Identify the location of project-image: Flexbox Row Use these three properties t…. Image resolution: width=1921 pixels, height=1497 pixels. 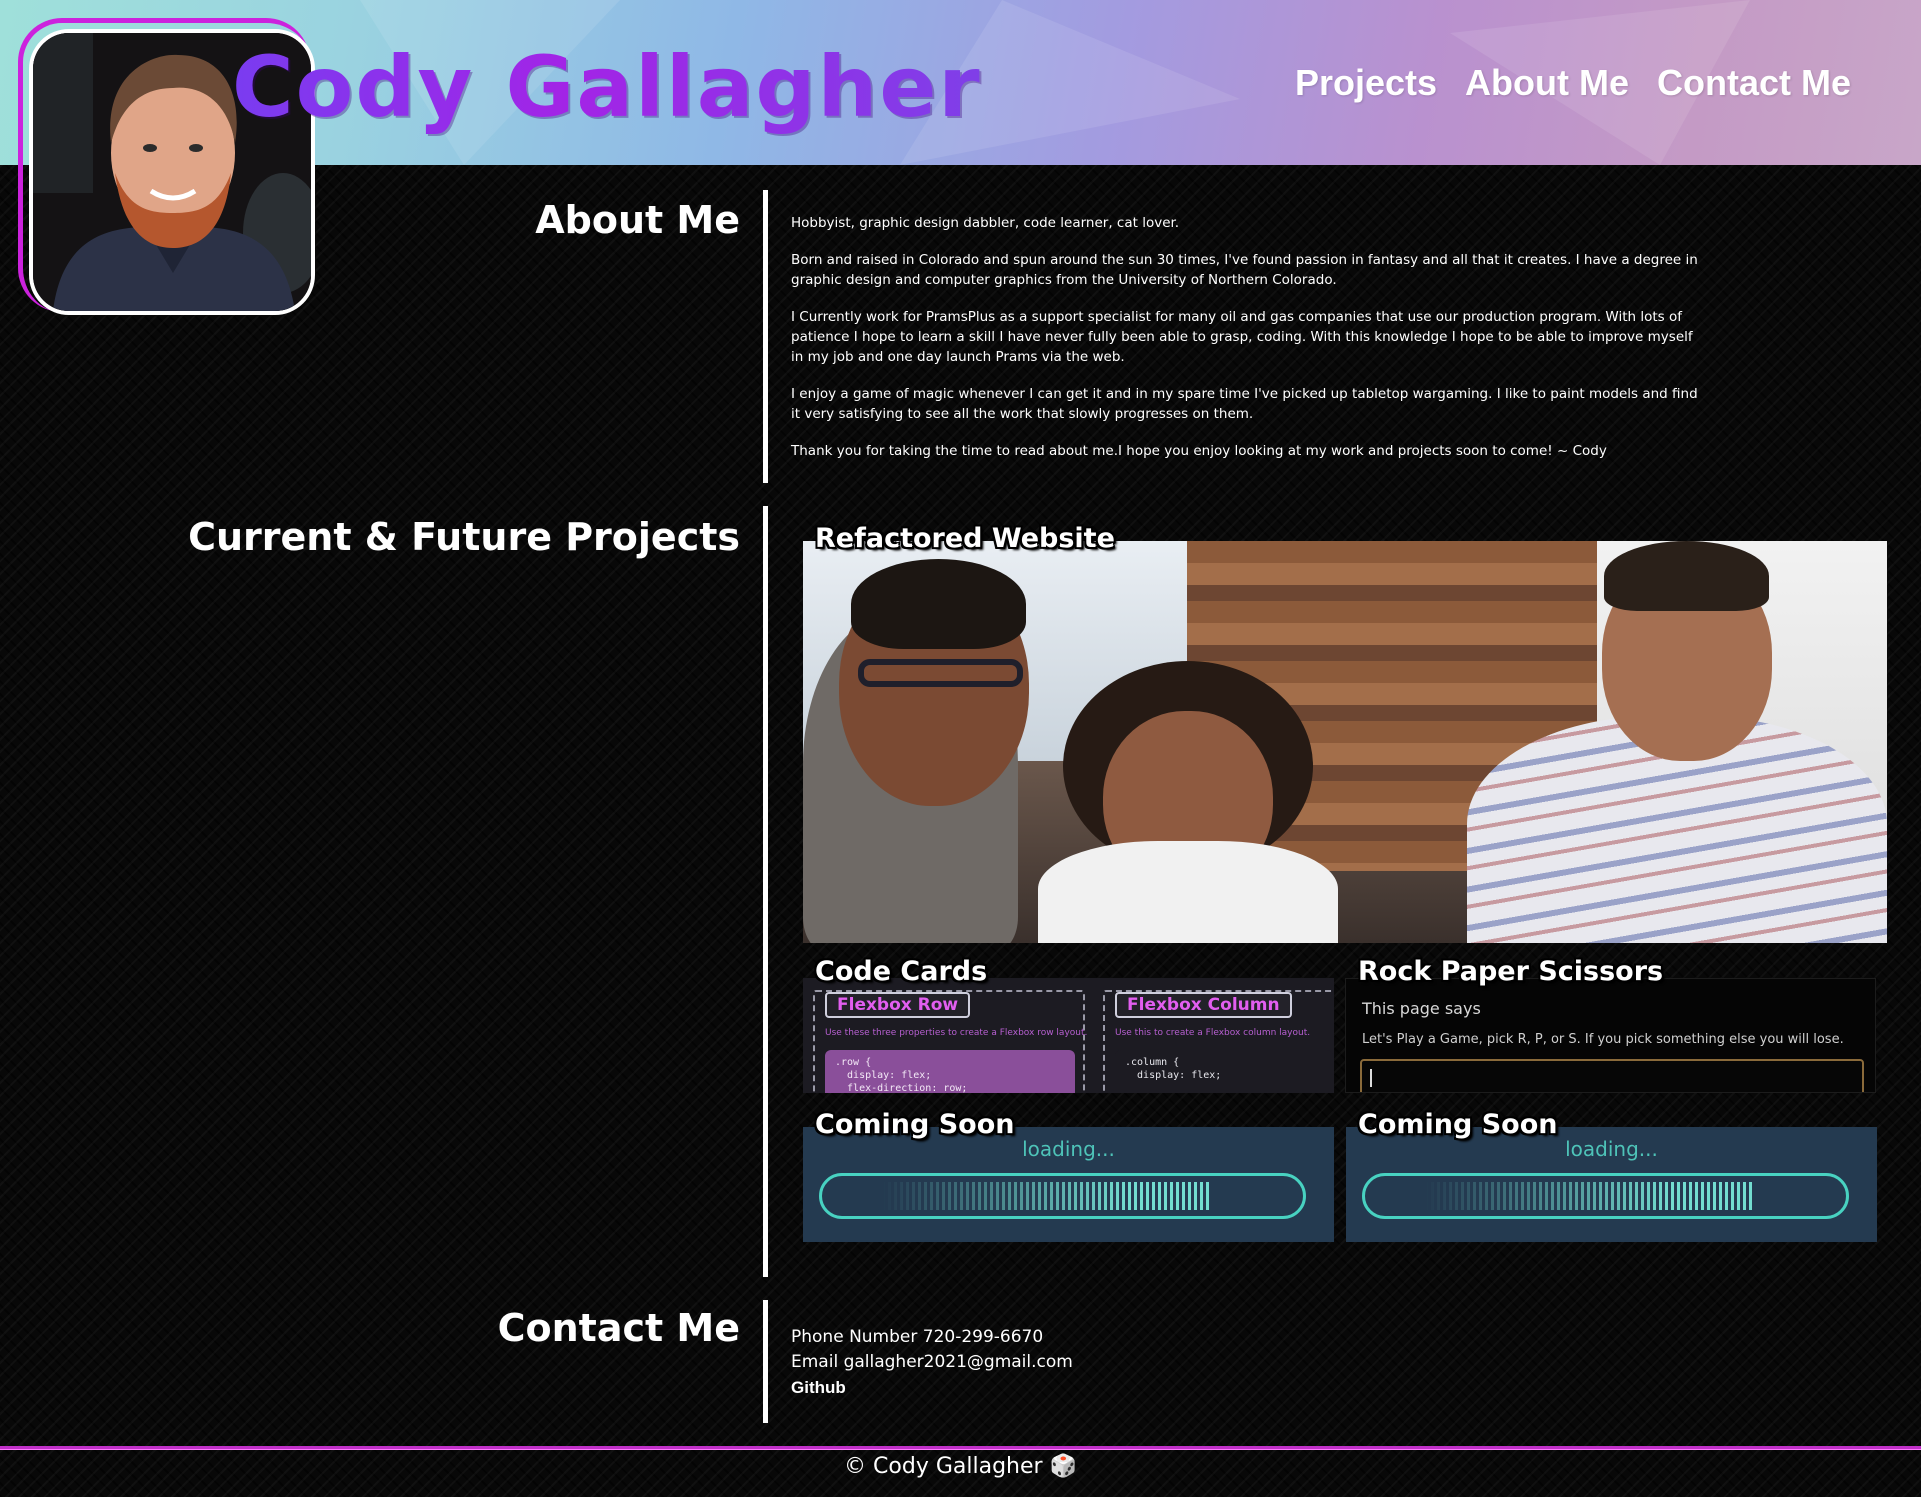
(1068, 1035).